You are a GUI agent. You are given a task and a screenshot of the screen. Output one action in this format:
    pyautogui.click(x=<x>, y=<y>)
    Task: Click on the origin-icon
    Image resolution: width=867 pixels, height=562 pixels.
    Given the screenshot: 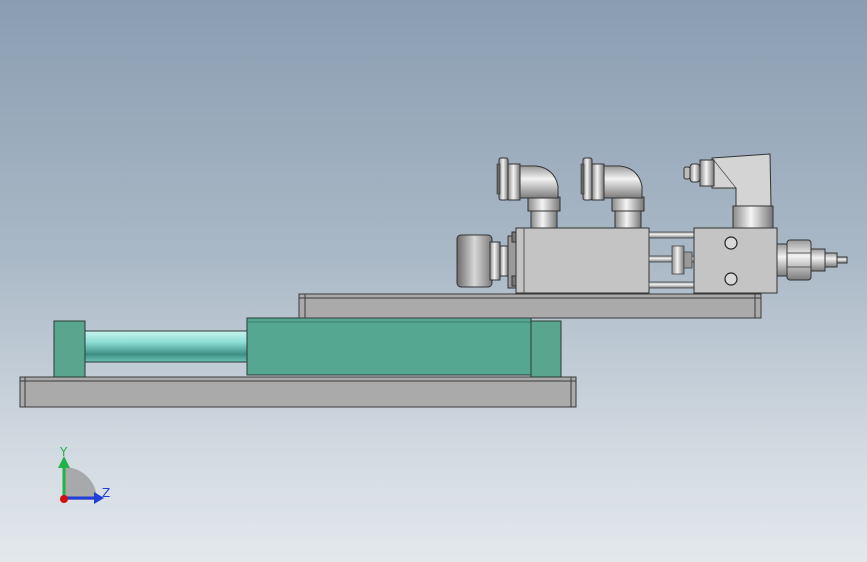 What is the action you would take?
    pyautogui.click(x=64, y=499)
    